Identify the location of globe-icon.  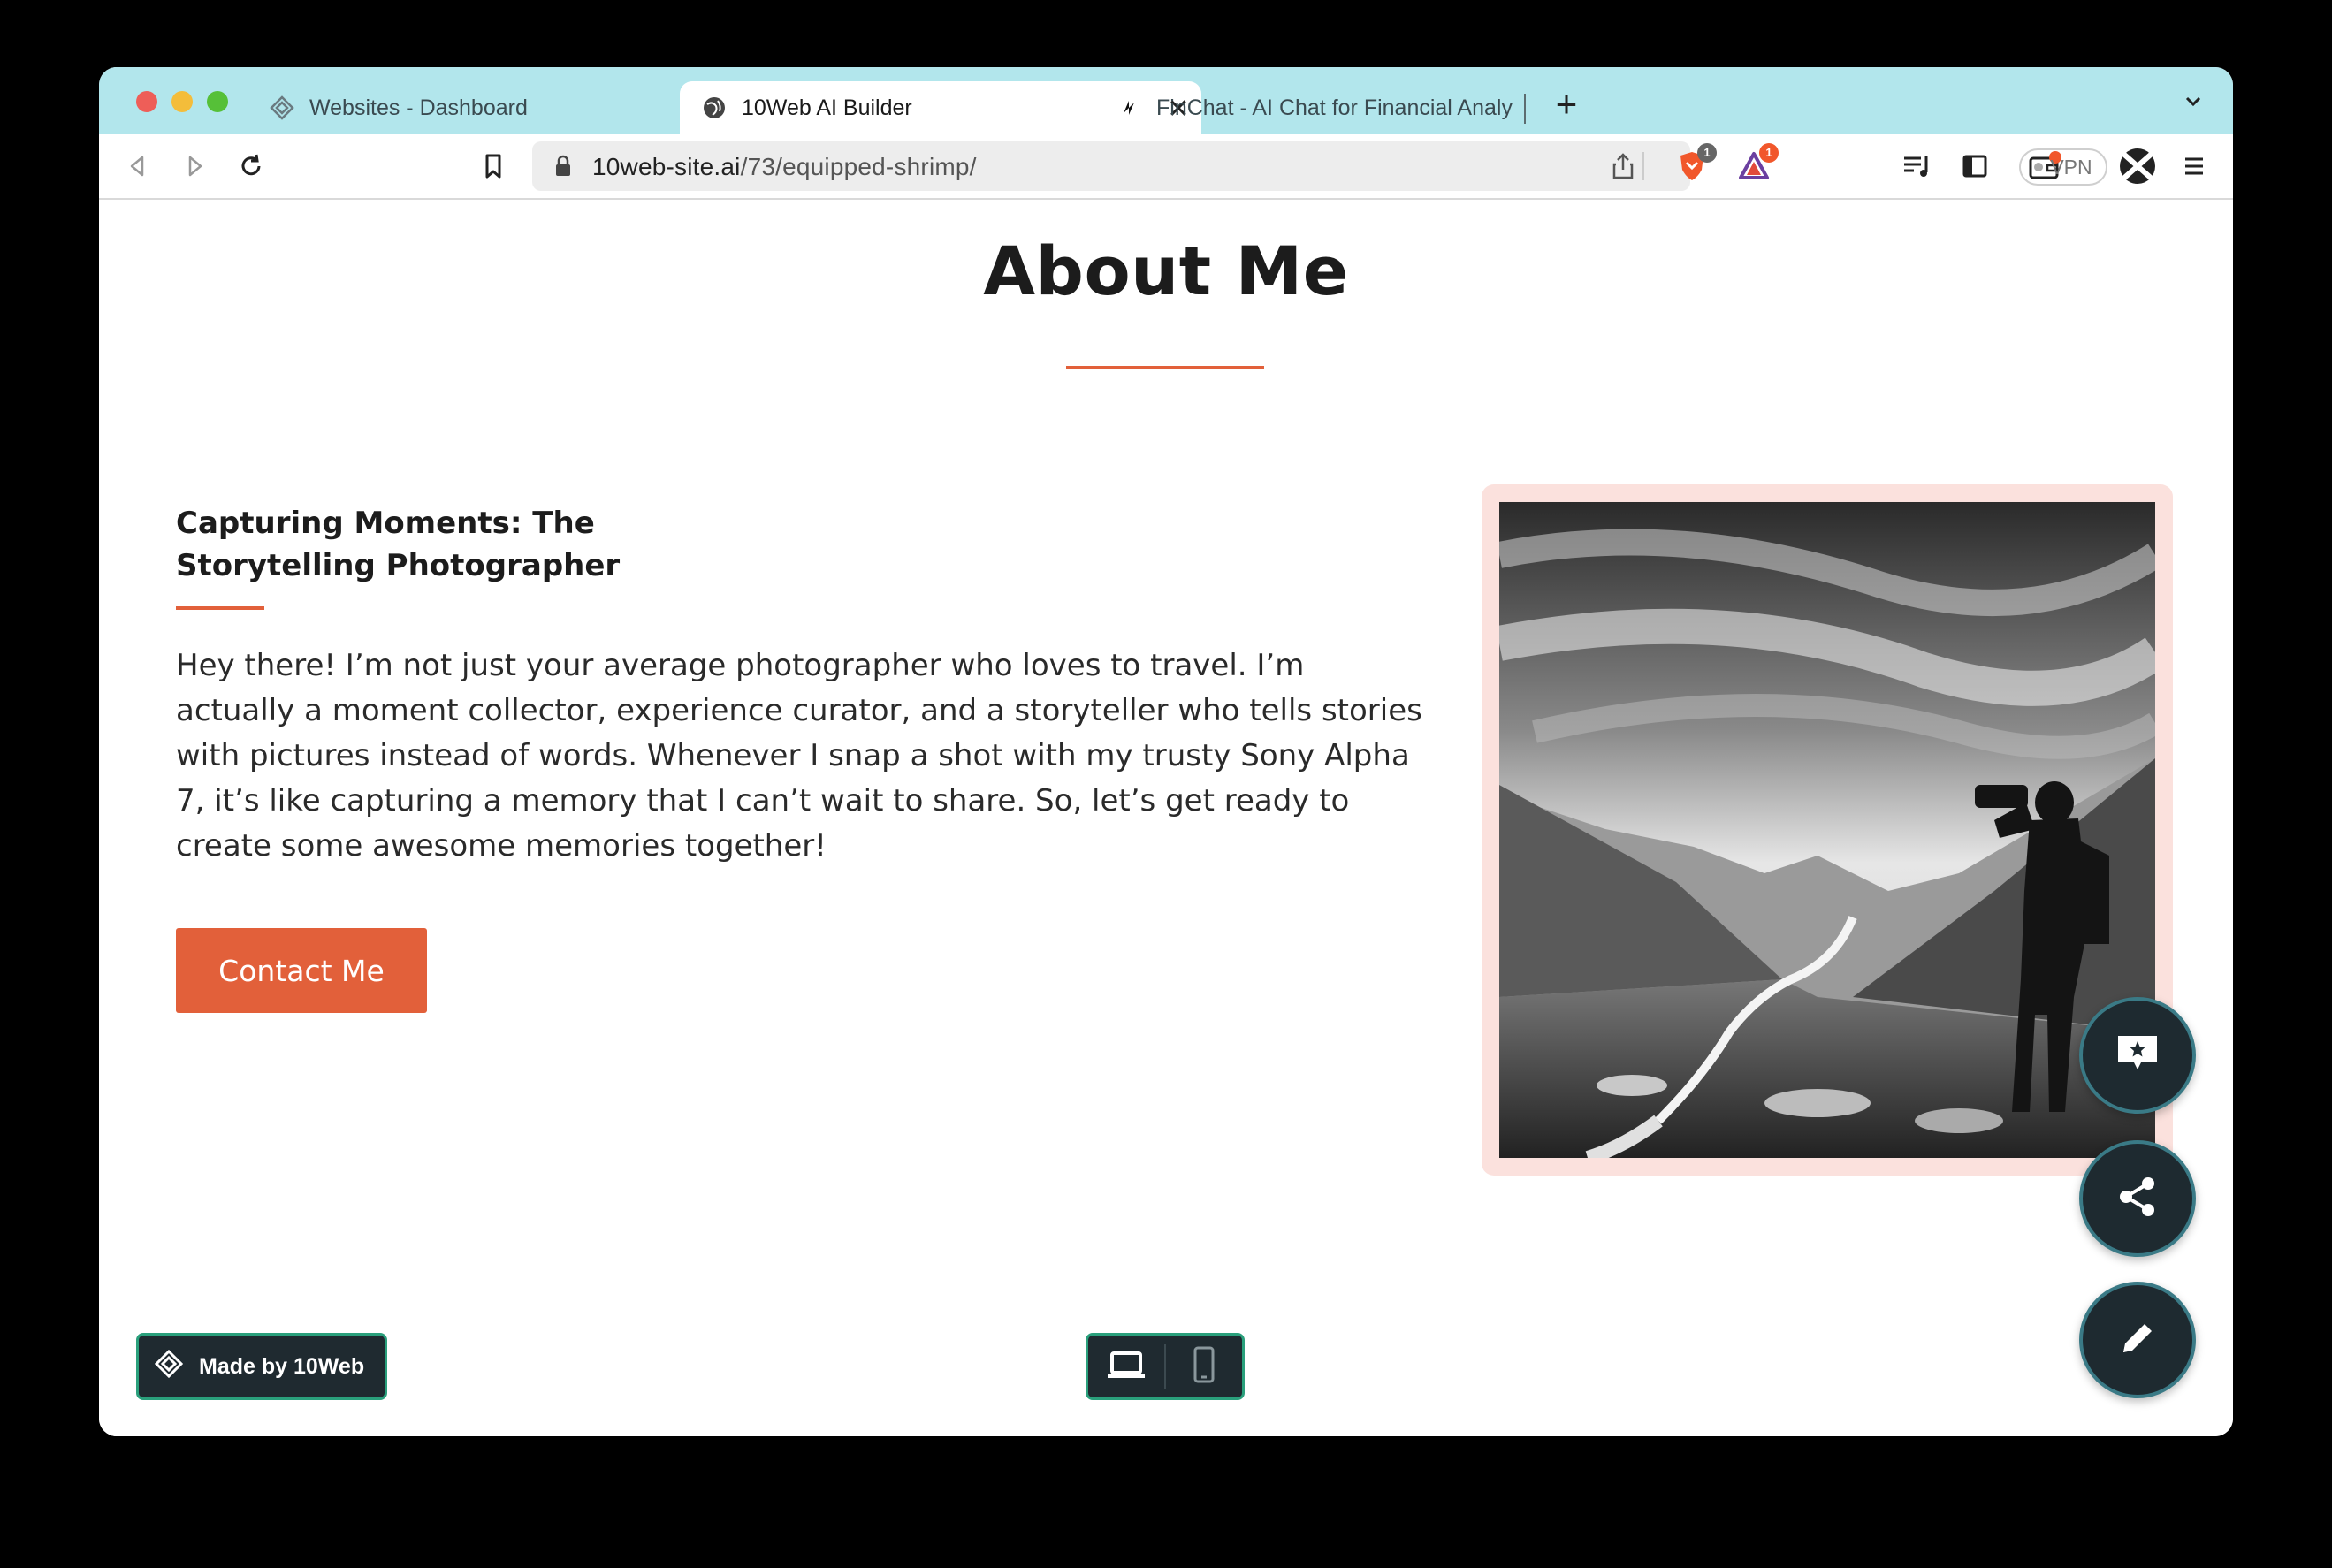
(714, 108).